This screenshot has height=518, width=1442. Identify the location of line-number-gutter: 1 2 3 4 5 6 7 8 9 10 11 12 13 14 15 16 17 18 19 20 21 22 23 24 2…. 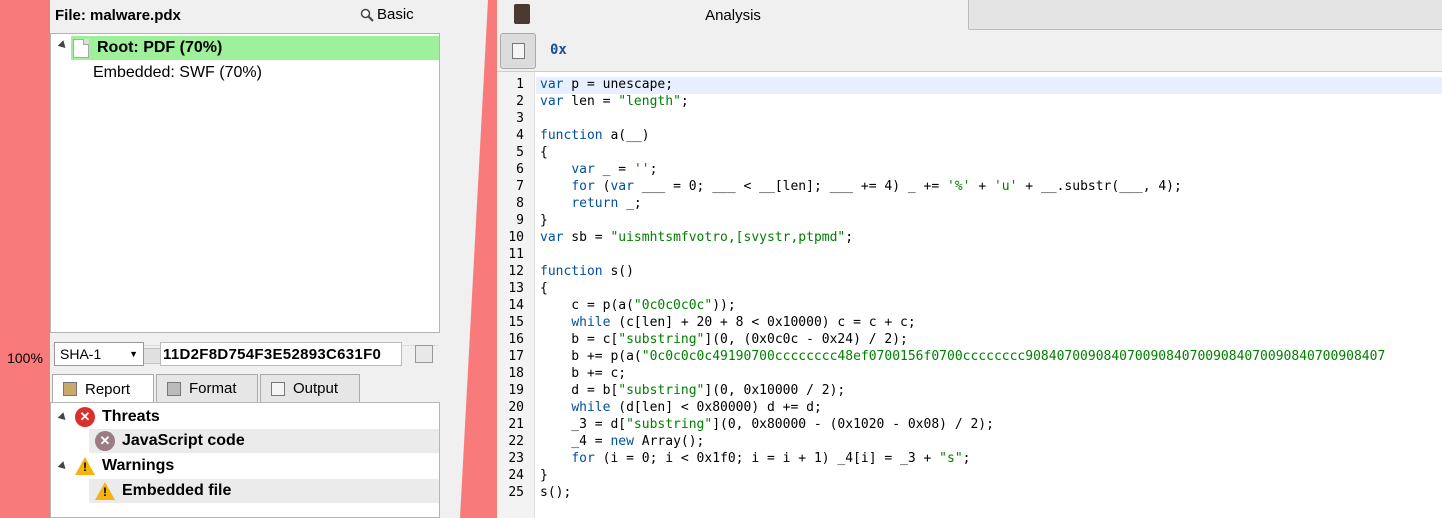
(516, 295).